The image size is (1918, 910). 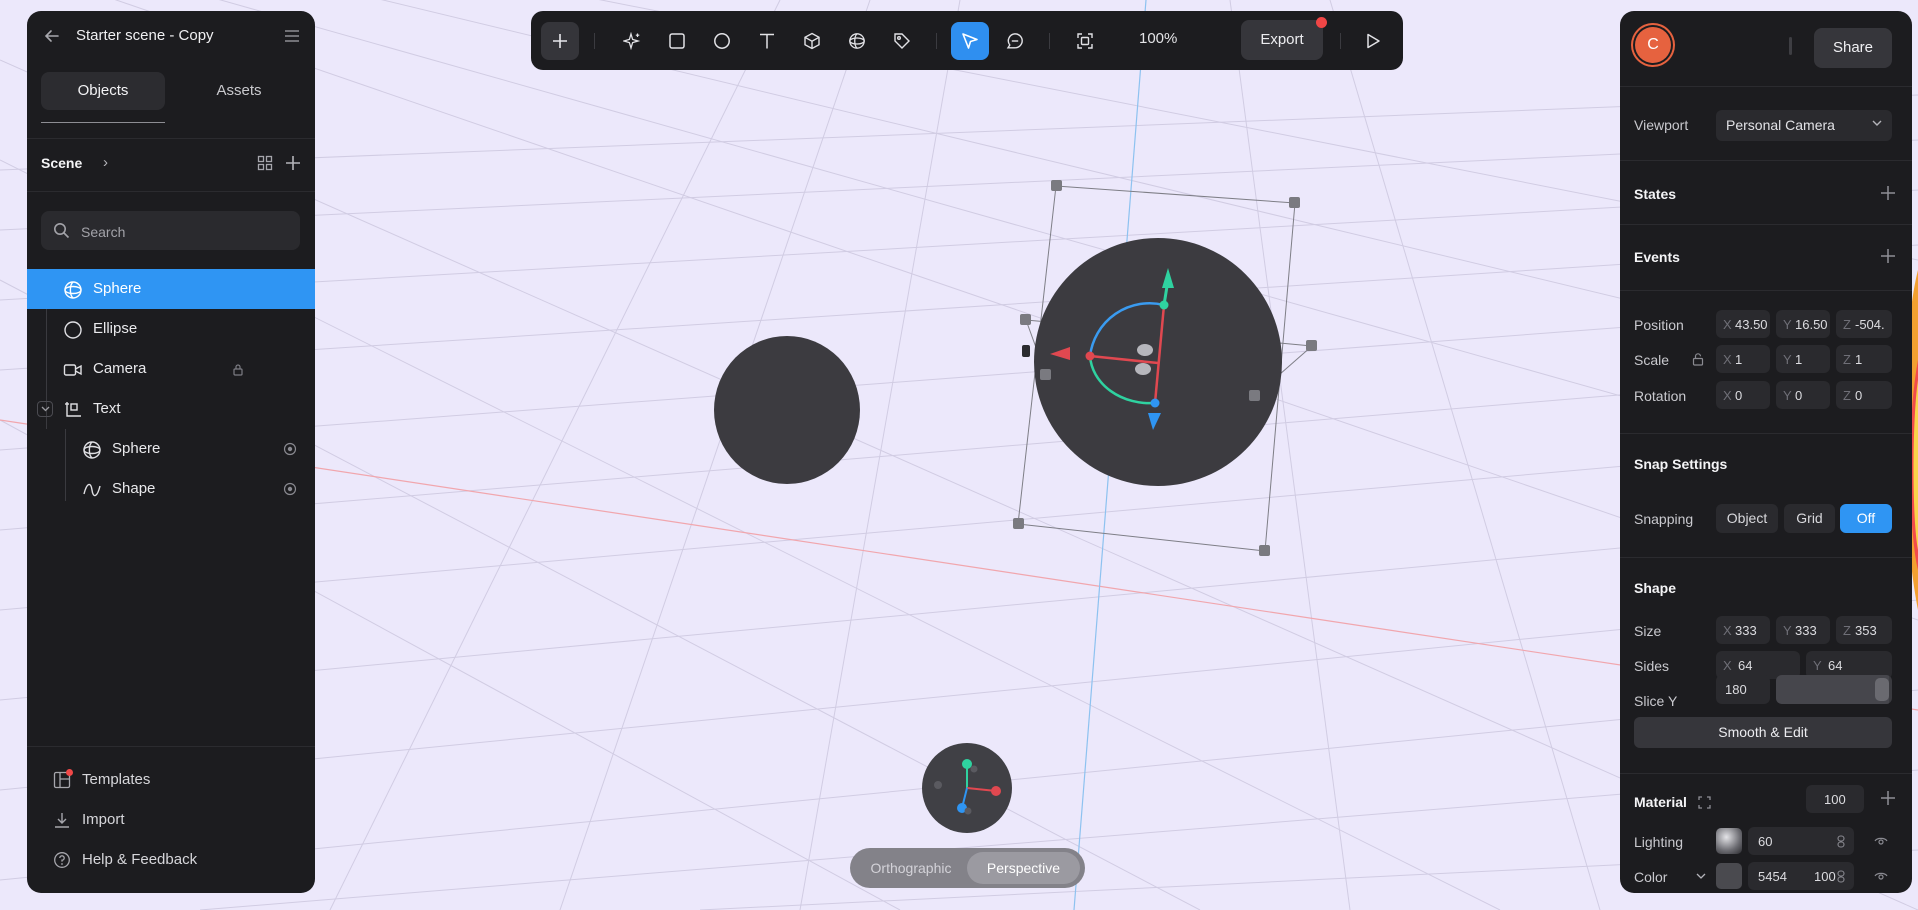 What do you see at coordinates (1834, 689) in the screenshot?
I see `slice-y-slider` at bounding box center [1834, 689].